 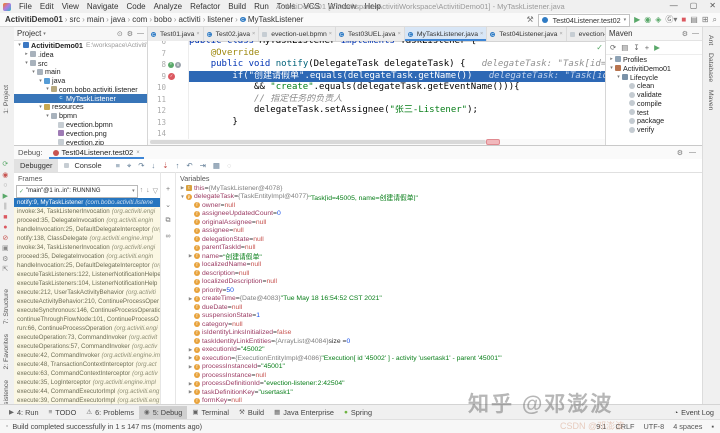 I want to click on breadcrumb-item: main, so click(x=95, y=19).